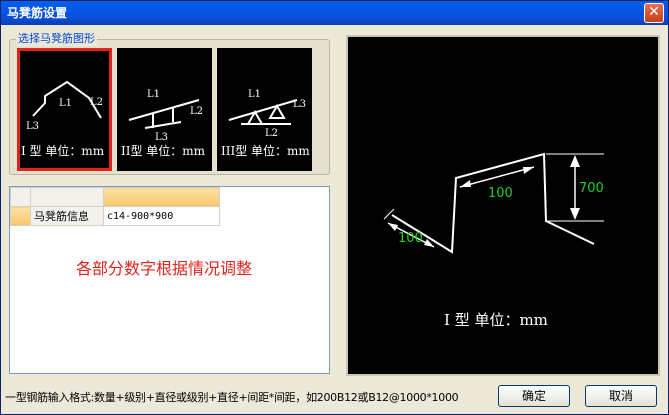 The height and width of the screenshot is (415, 669). What do you see at coordinates (153, 94) in the screenshot?
I see `shape-type-2-l1: L1` at bounding box center [153, 94].